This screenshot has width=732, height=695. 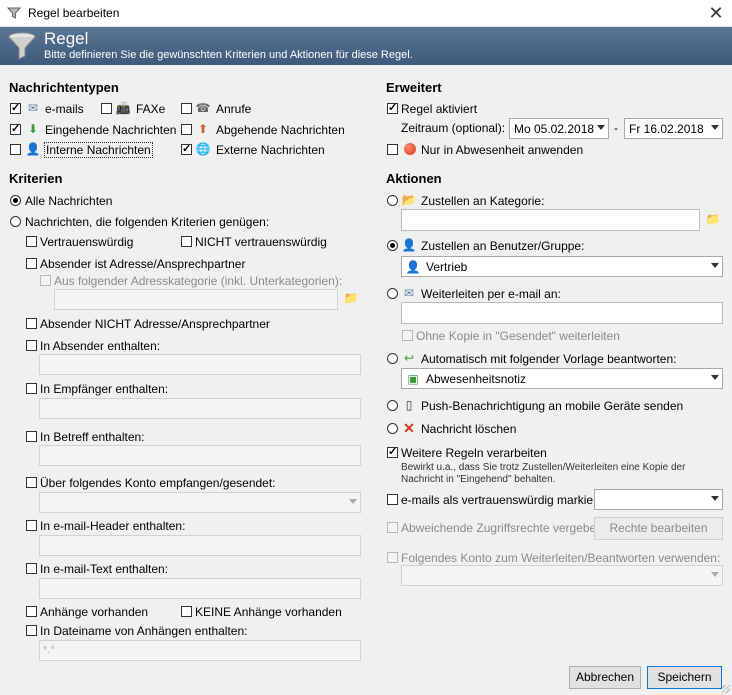 I want to click on checkbox-eingehend, so click(x=15, y=128).